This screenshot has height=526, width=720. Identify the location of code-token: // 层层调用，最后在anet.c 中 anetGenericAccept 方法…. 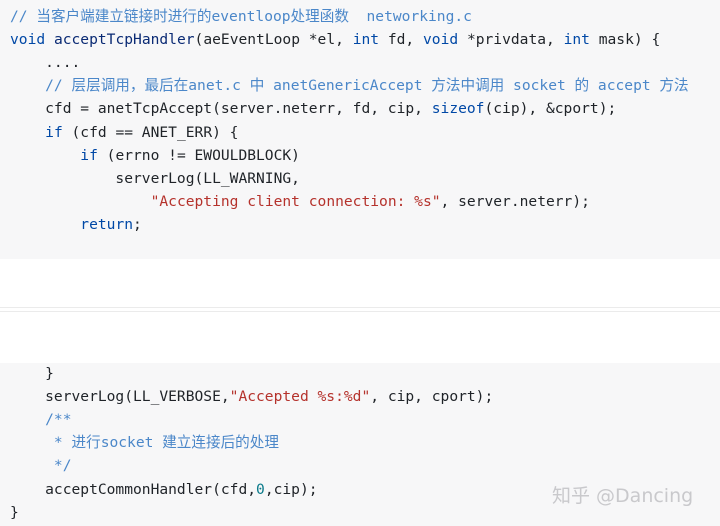
(349, 86).